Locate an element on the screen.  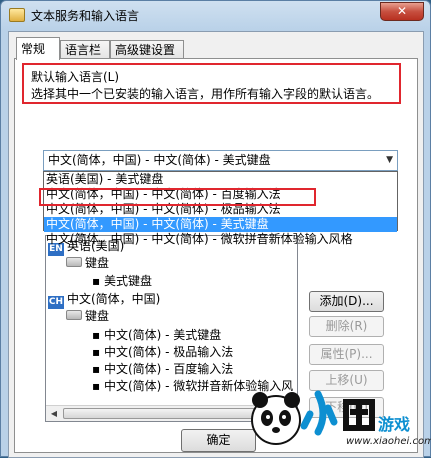
annotation-box-option is located at coordinates (177, 197).